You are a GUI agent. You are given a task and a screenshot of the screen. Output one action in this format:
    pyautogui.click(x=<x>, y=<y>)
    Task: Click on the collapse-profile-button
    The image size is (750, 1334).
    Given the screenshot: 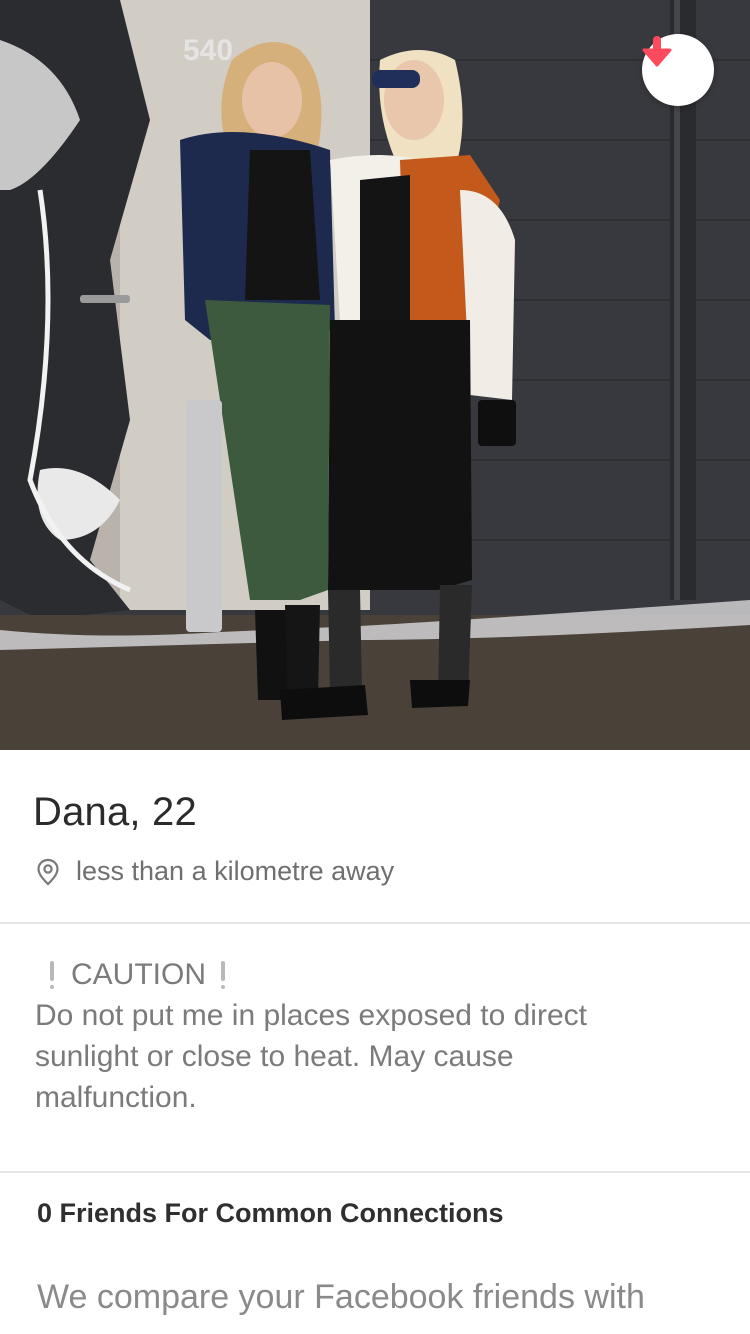 What is the action you would take?
    pyautogui.click(x=678, y=70)
    